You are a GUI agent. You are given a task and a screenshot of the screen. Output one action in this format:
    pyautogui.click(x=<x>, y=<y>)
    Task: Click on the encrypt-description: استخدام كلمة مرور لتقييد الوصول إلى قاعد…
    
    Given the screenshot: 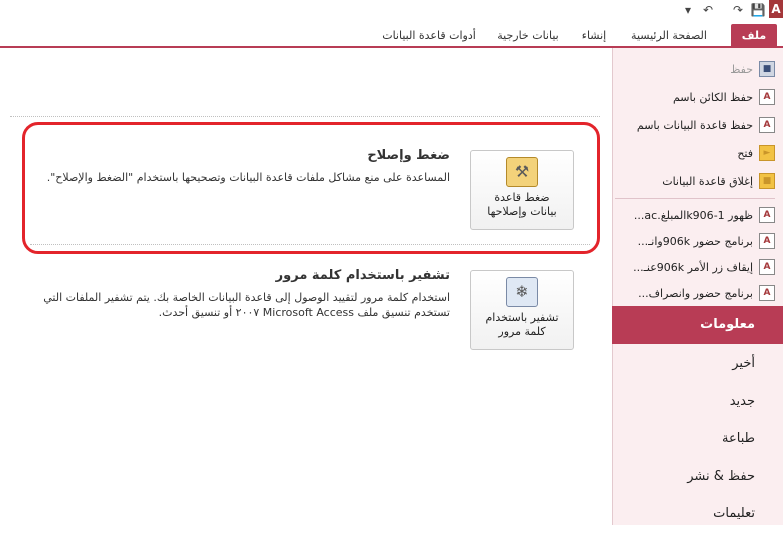 What is the action you would take?
    pyautogui.click(x=246, y=305)
    